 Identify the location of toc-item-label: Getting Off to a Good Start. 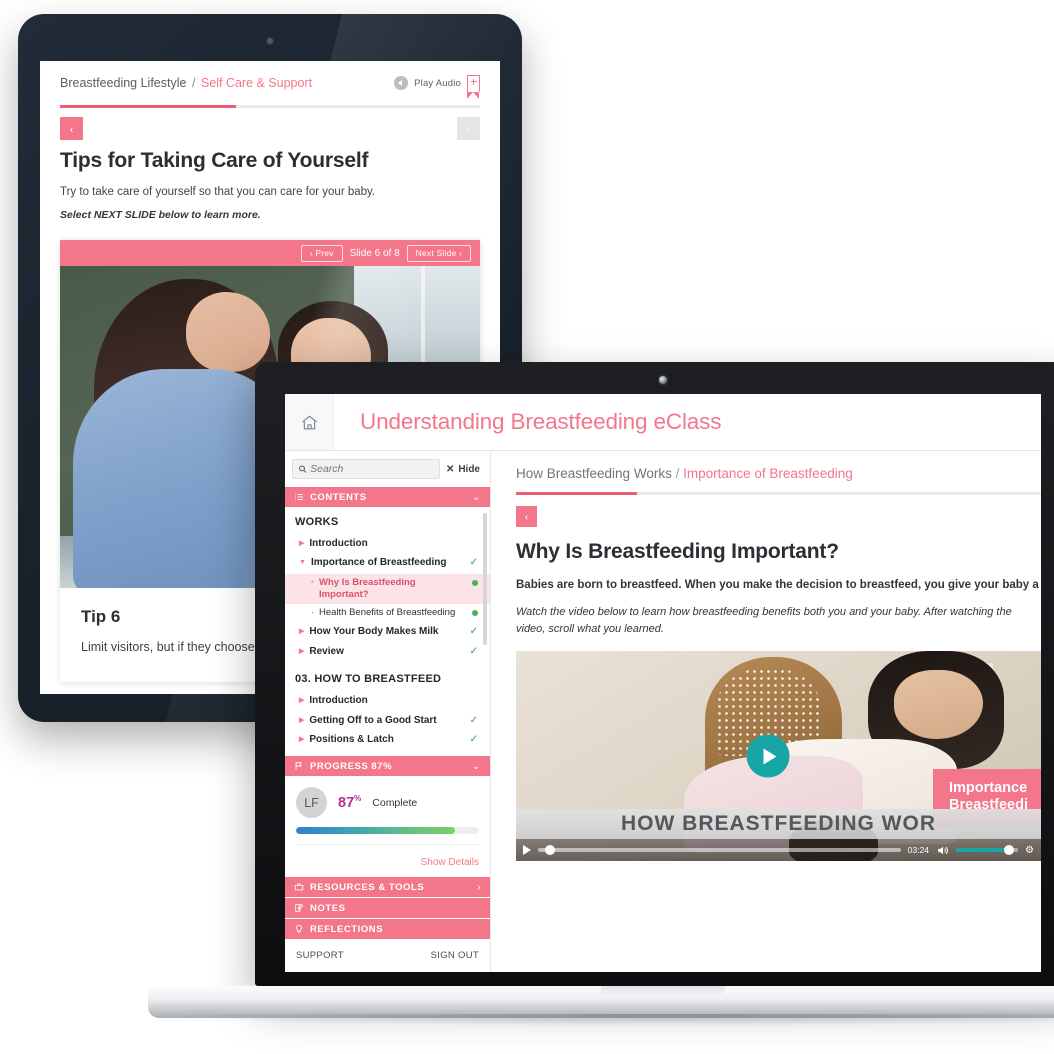
(373, 720).